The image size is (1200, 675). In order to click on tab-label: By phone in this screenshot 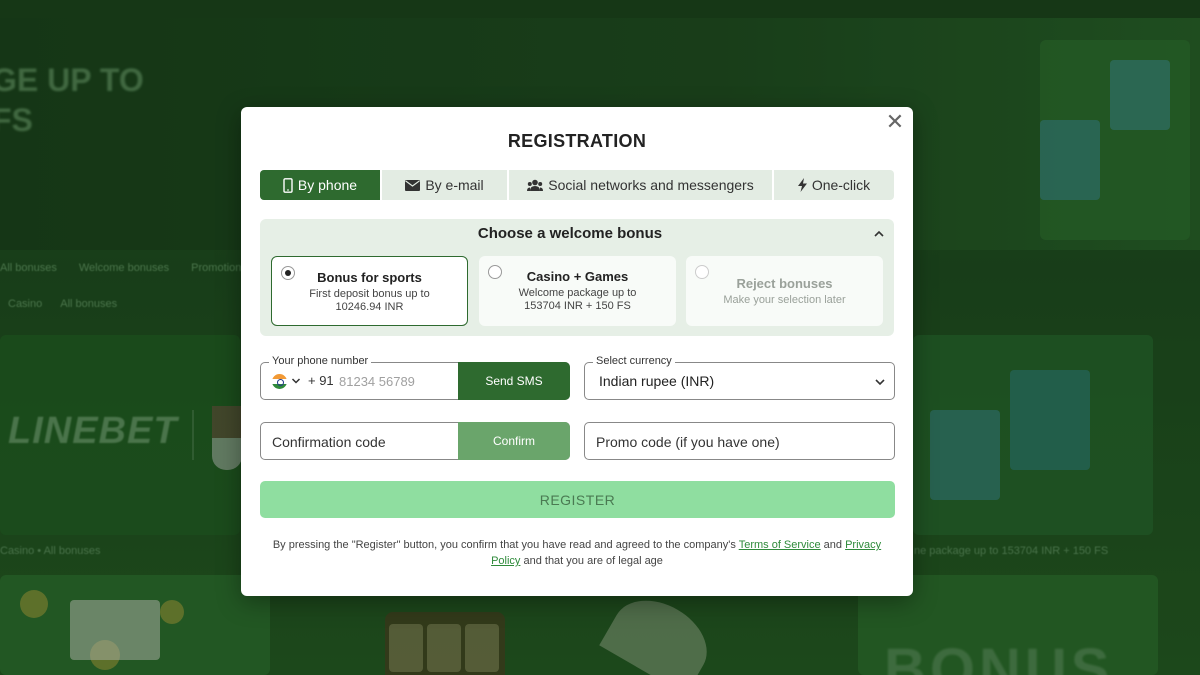, I will do `click(327, 185)`.